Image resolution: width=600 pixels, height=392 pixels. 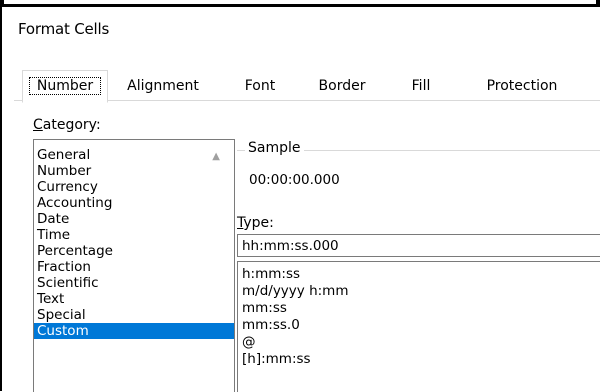 I want to click on category-item-currency: Currency, so click(x=134, y=187).